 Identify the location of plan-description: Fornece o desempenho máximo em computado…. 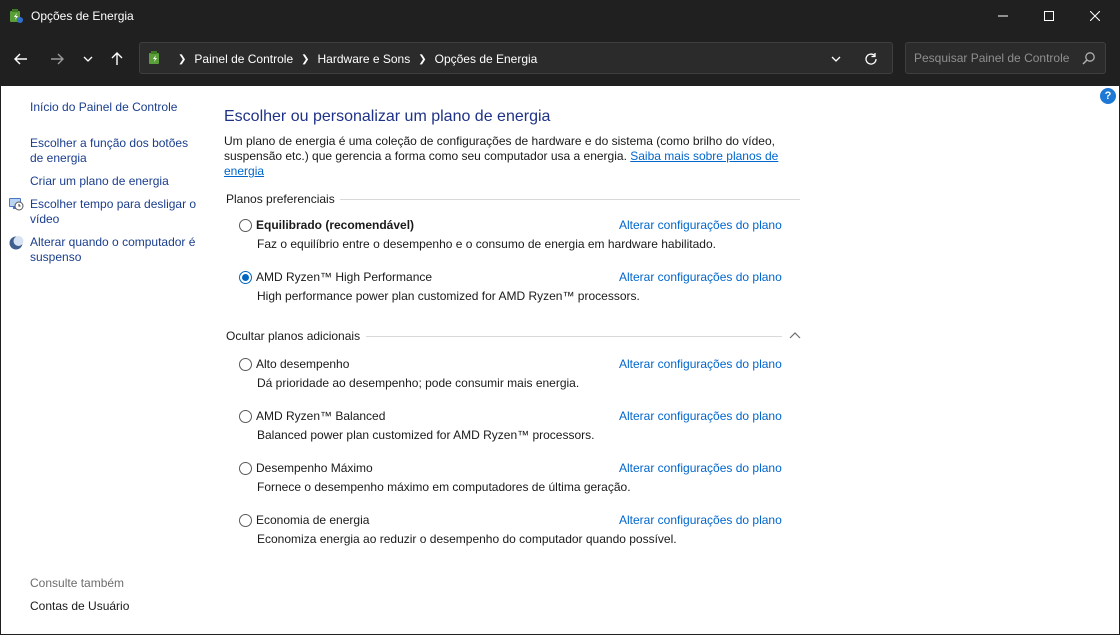
(444, 487).